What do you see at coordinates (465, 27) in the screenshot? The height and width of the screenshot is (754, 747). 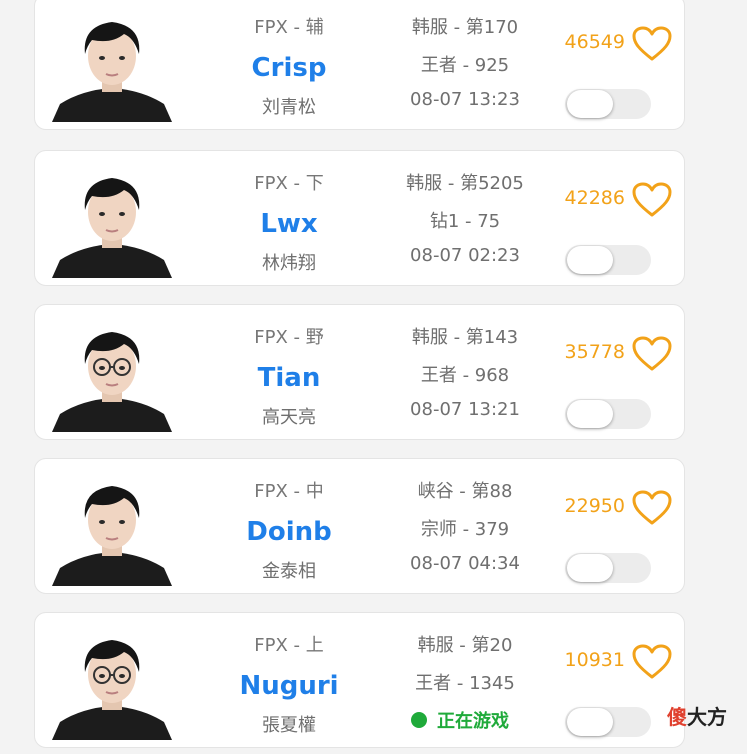 I see `server-rank-label: 韩服 - 第170` at bounding box center [465, 27].